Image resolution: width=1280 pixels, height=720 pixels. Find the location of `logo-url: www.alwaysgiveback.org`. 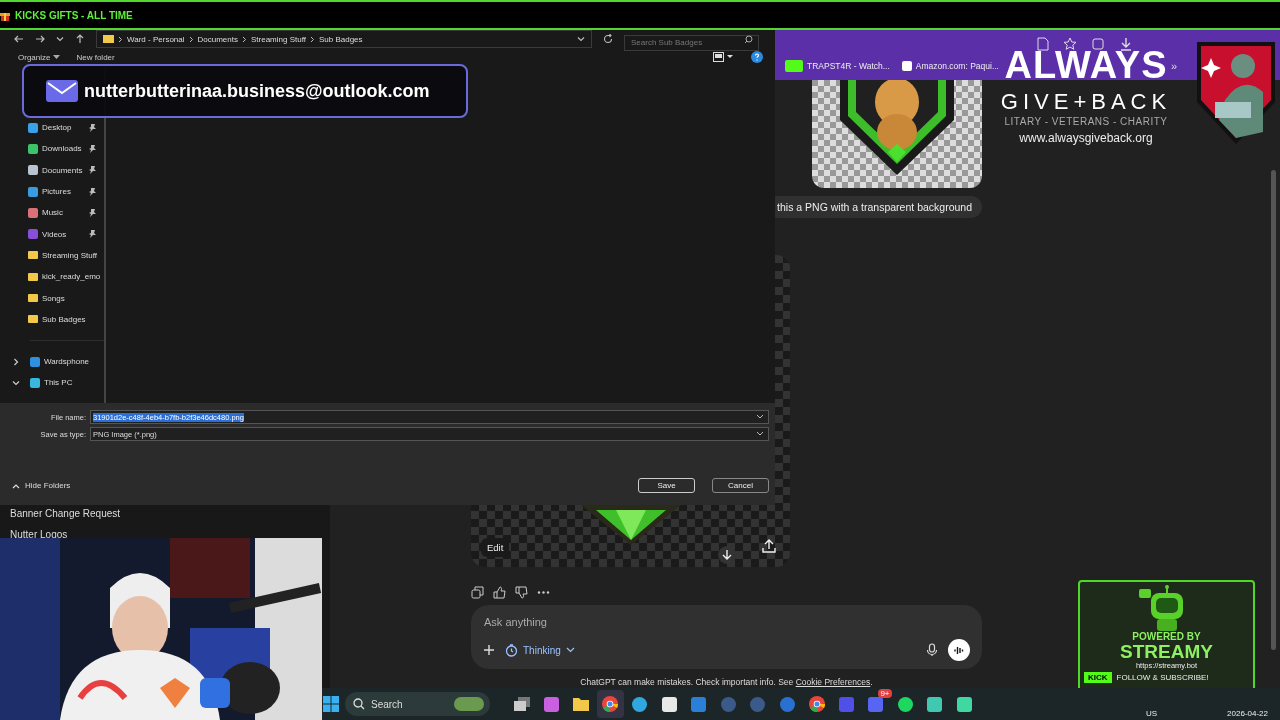

logo-url: www.alwaysgiveback.org is located at coordinates (1086, 138).